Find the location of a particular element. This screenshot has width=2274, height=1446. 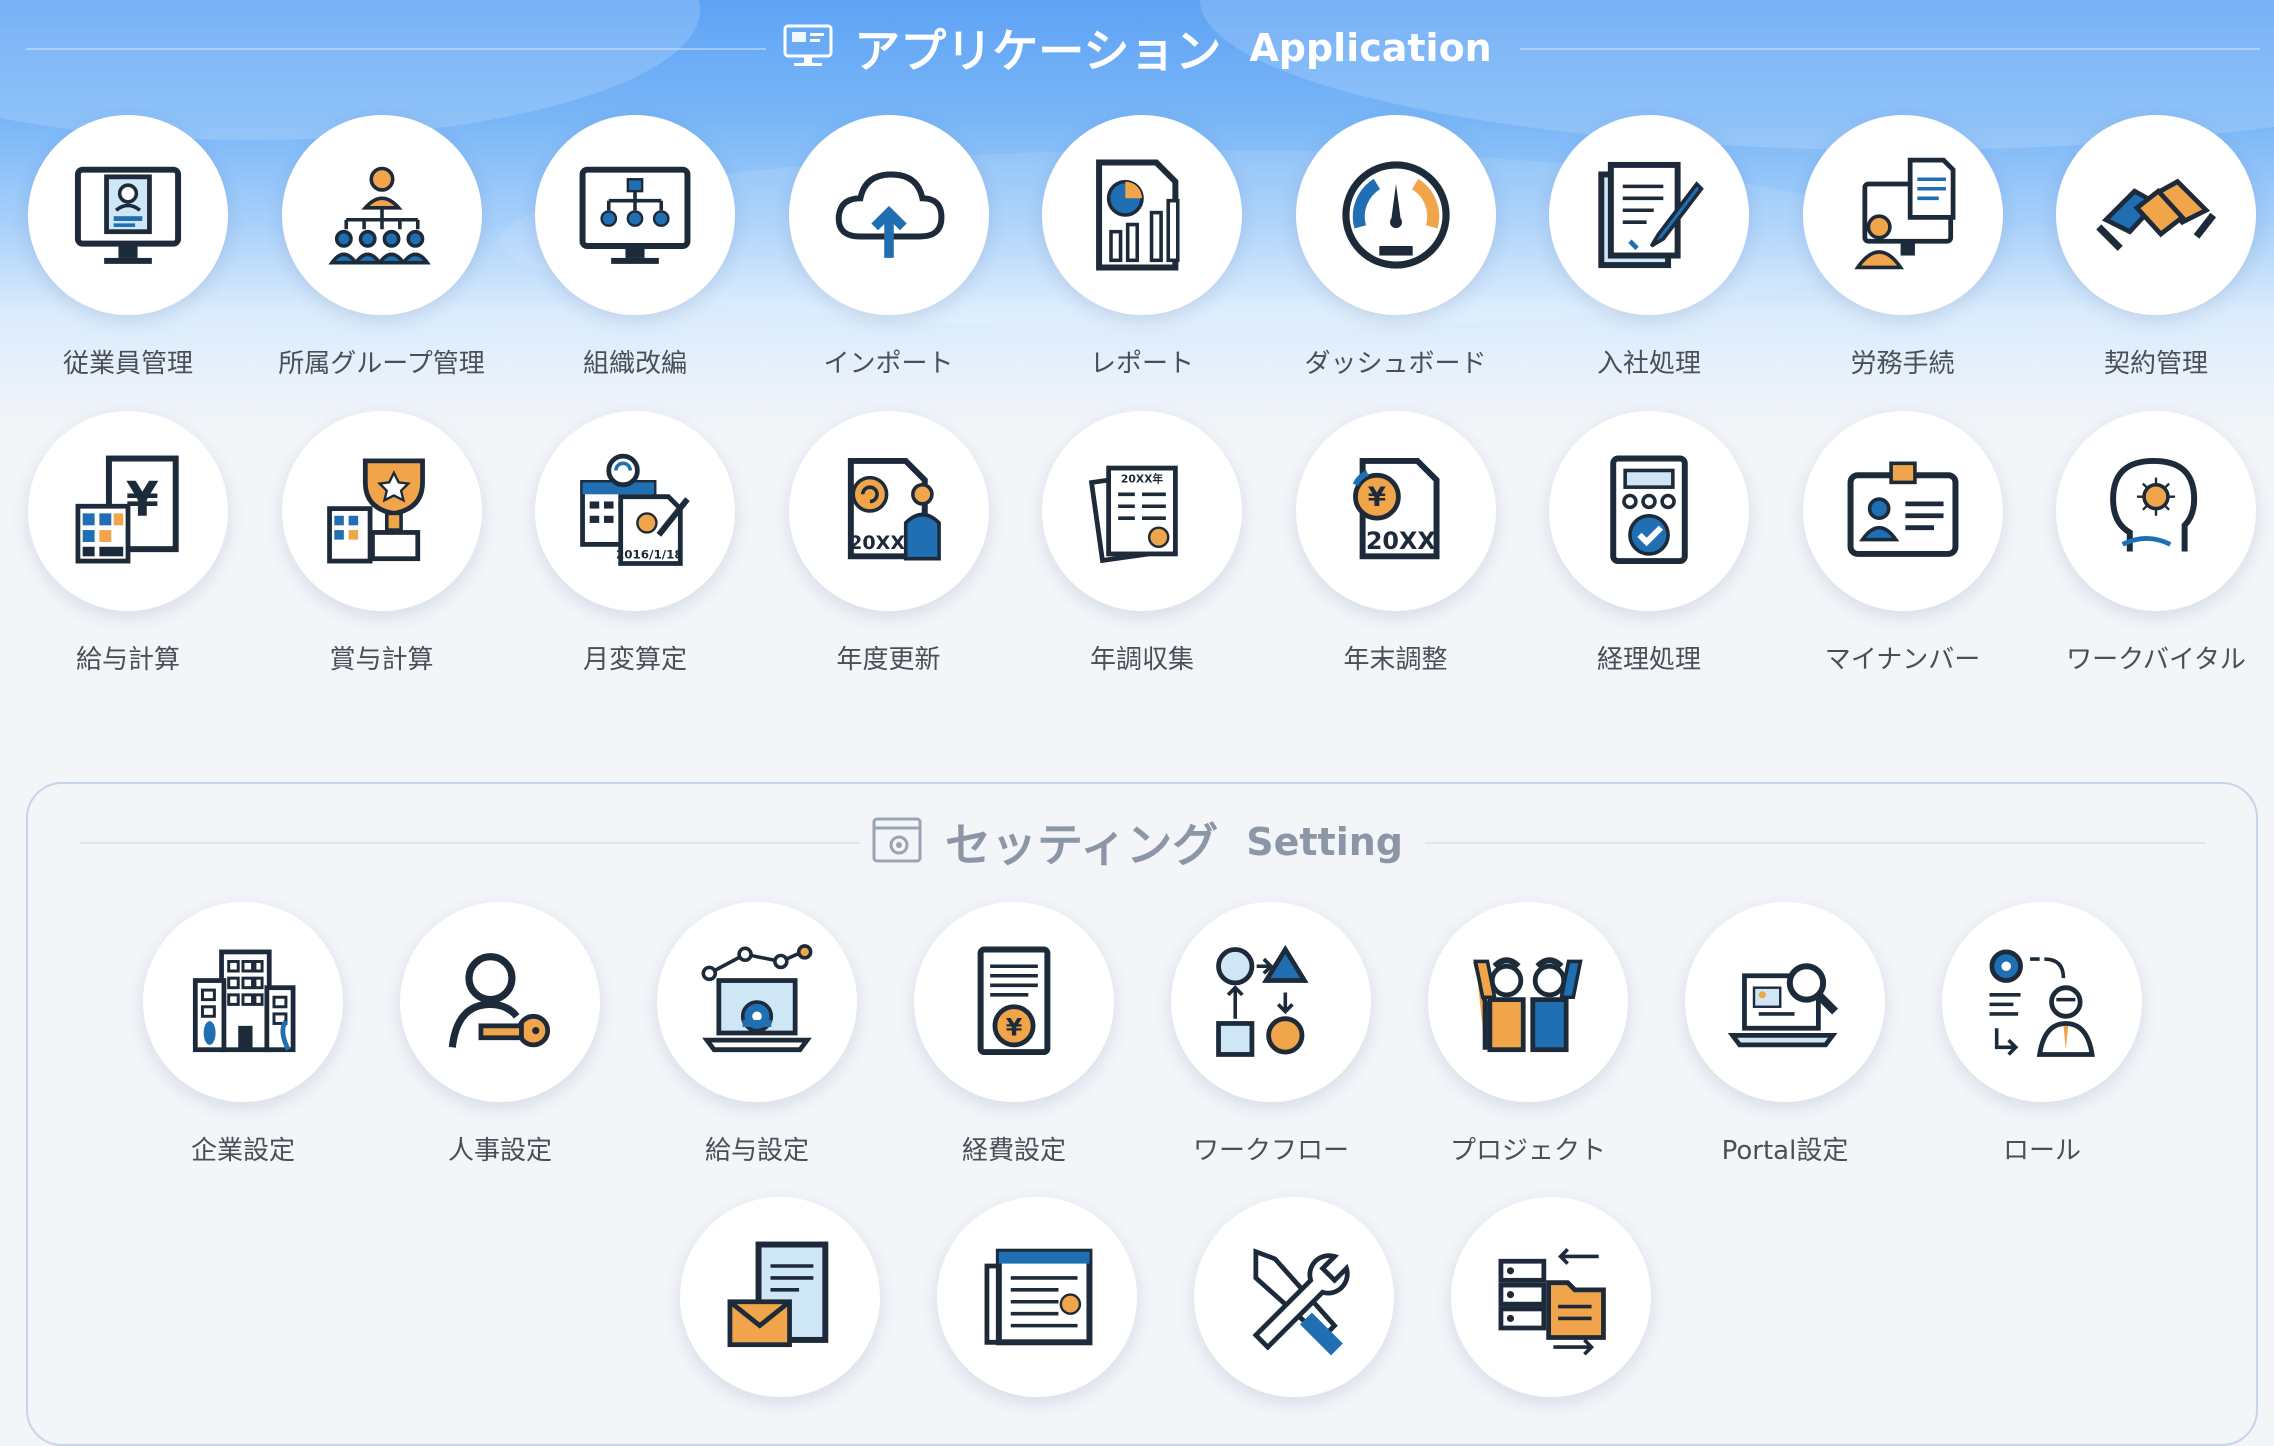

application-header: アプリケーション Application is located at coordinates (1137, 48).